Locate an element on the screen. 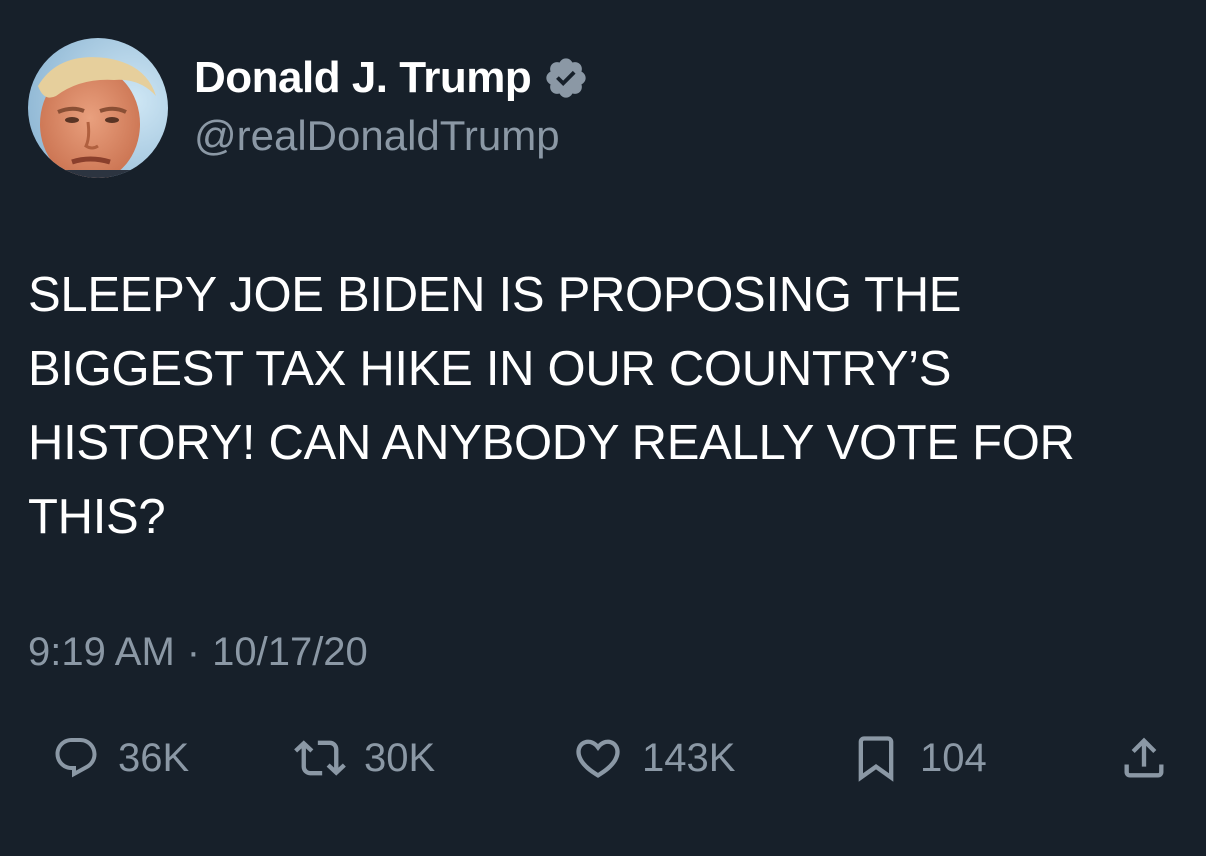  tweet-date: 10/17/20 is located at coordinates (290, 652).